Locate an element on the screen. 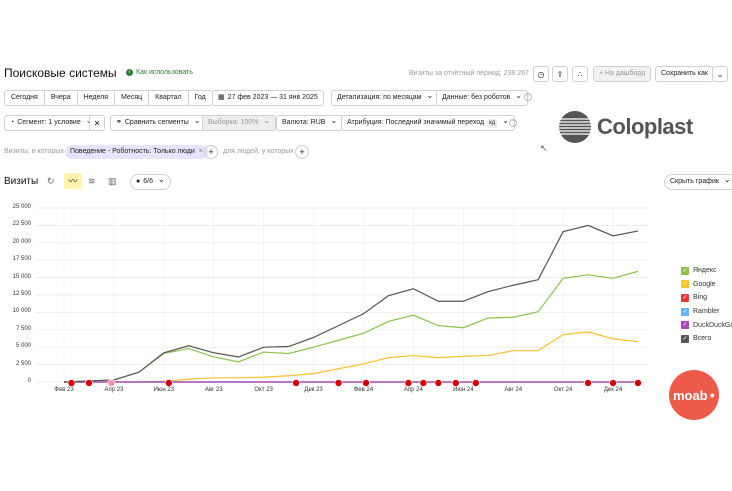  legend-item: ✓ Google is located at coordinates (706, 285).